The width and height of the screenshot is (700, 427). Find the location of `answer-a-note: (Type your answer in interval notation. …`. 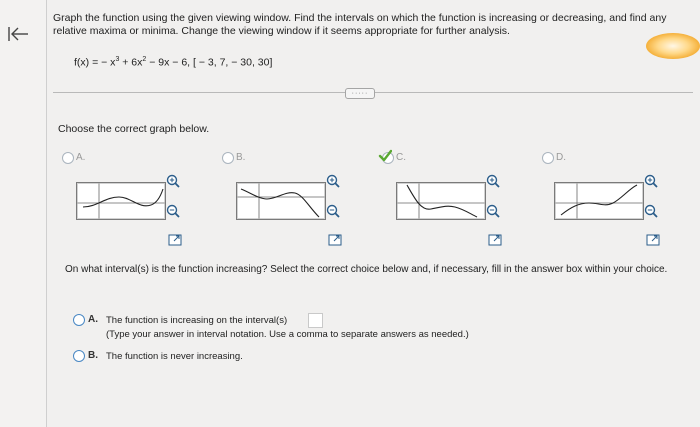

answer-a-note: (Type your answer in interval notation. … is located at coordinates (287, 334).